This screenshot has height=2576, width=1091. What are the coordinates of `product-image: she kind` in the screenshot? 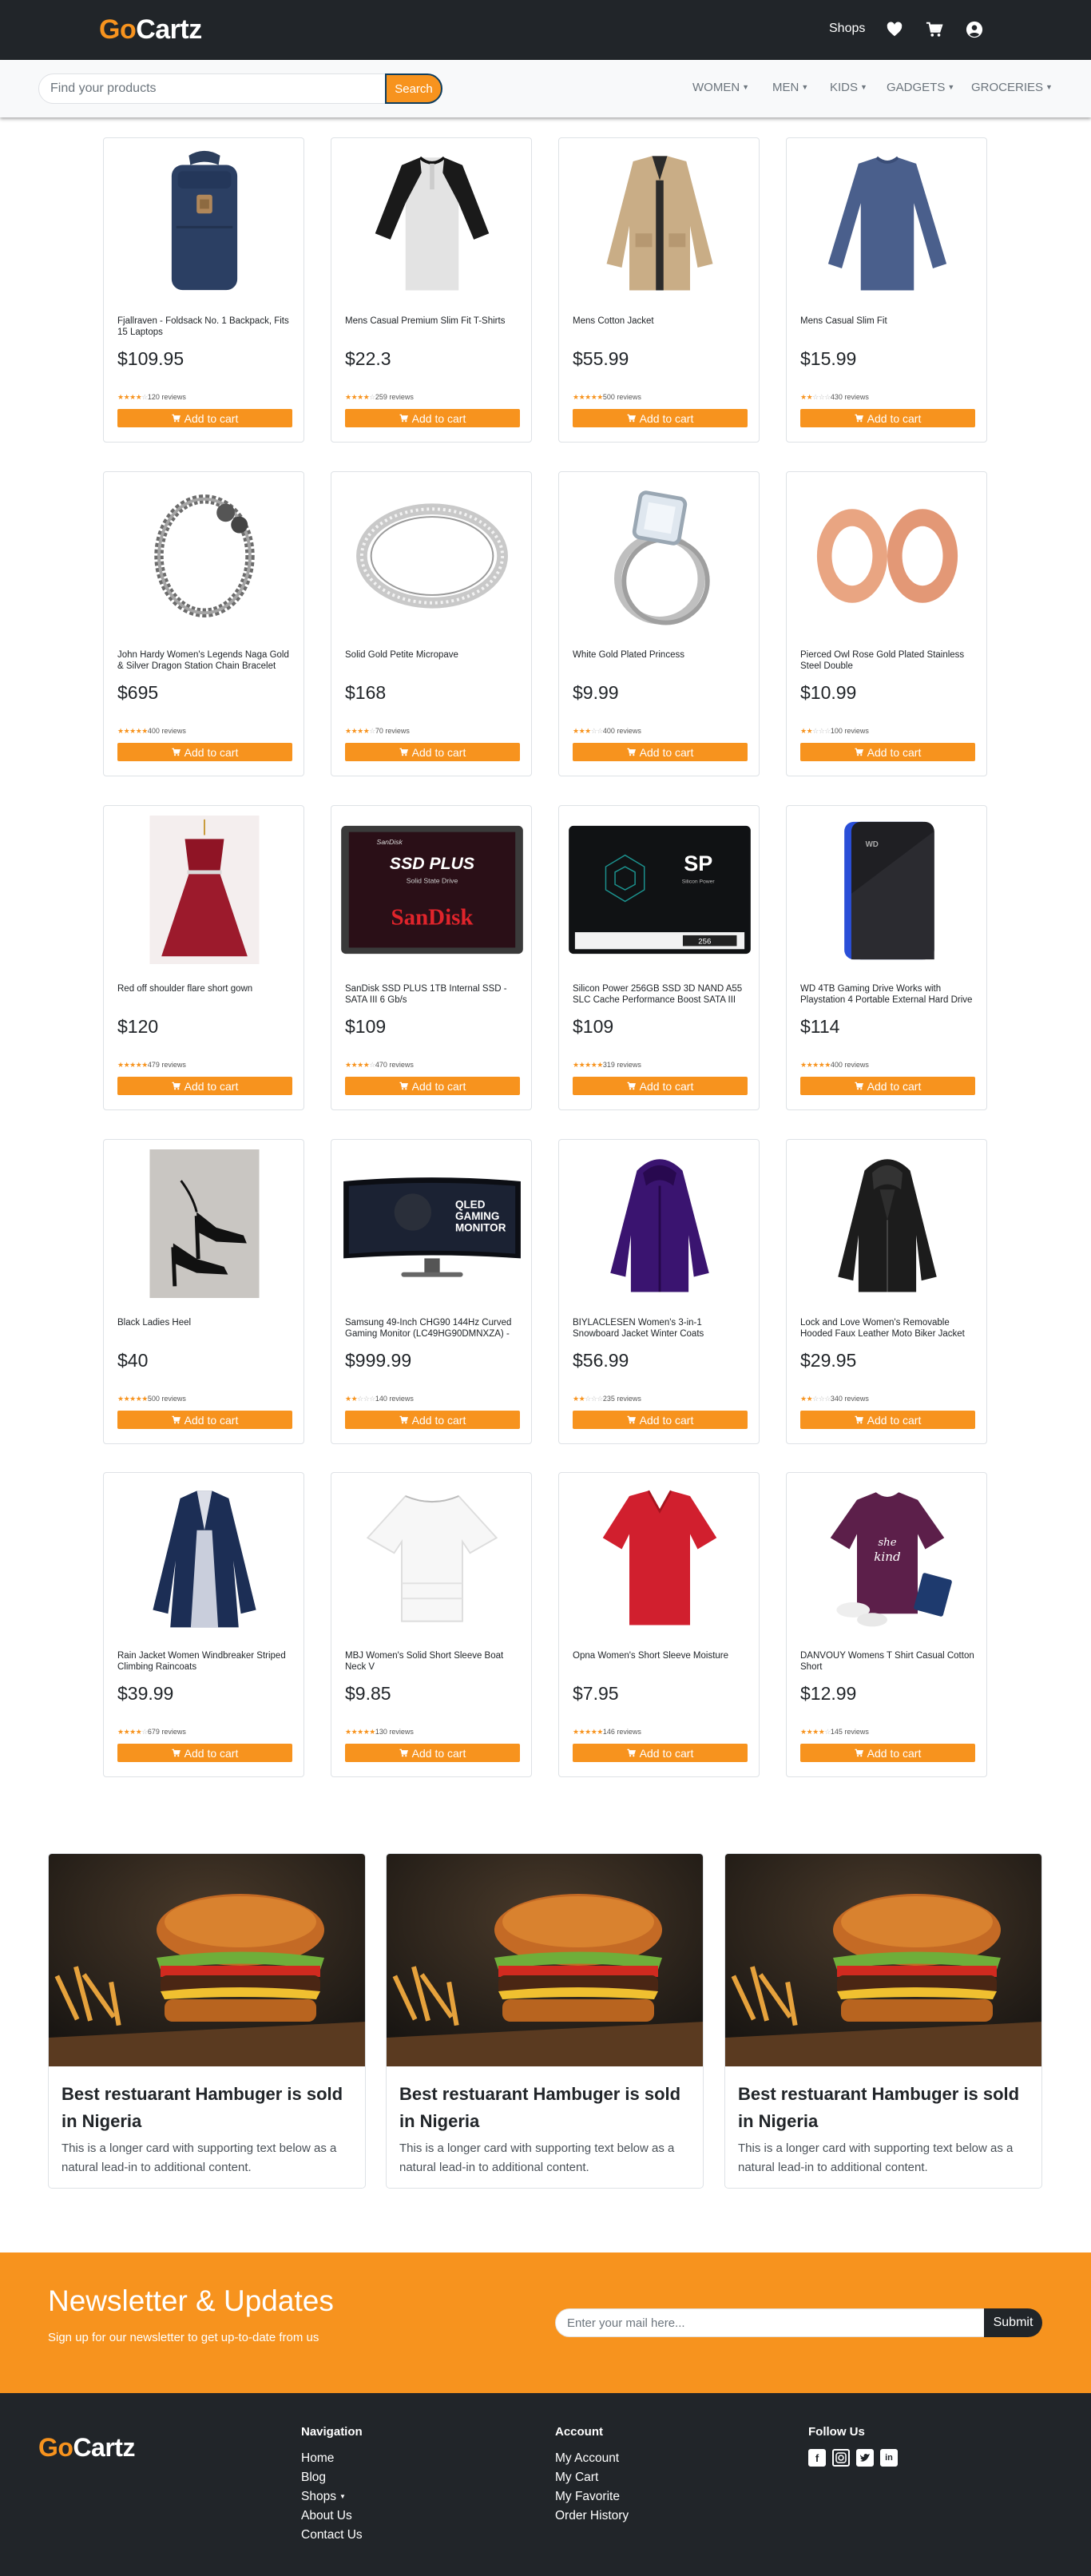 It's located at (887, 1556).